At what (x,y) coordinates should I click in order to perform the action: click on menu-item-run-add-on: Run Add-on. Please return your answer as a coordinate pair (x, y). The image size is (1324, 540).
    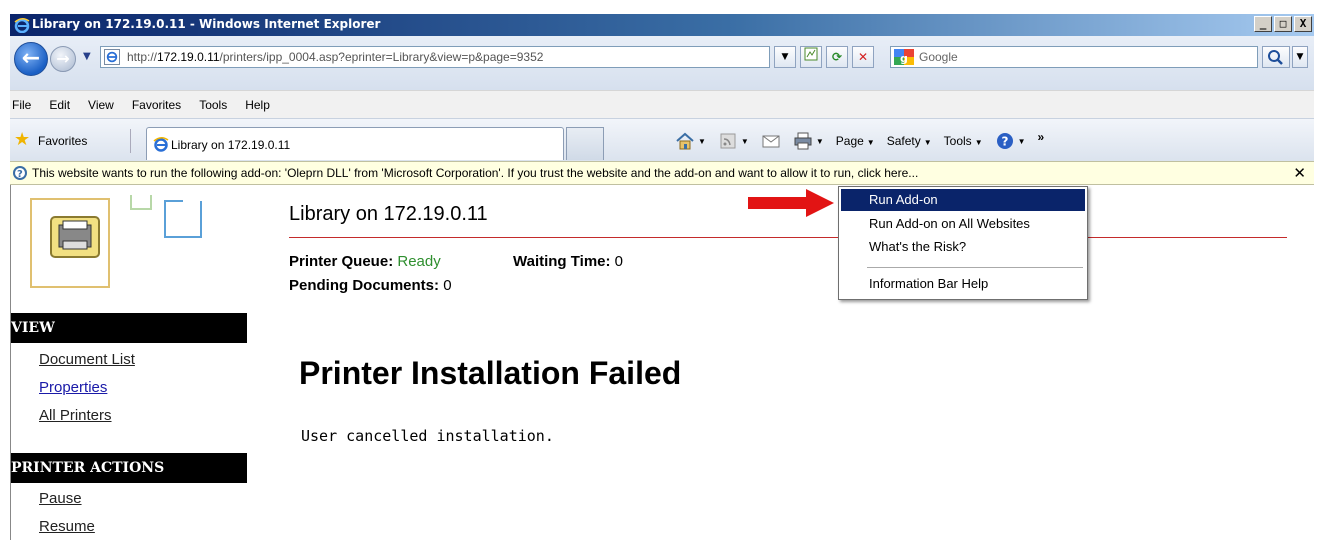
    Looking at the image, I should click on (963, 200).